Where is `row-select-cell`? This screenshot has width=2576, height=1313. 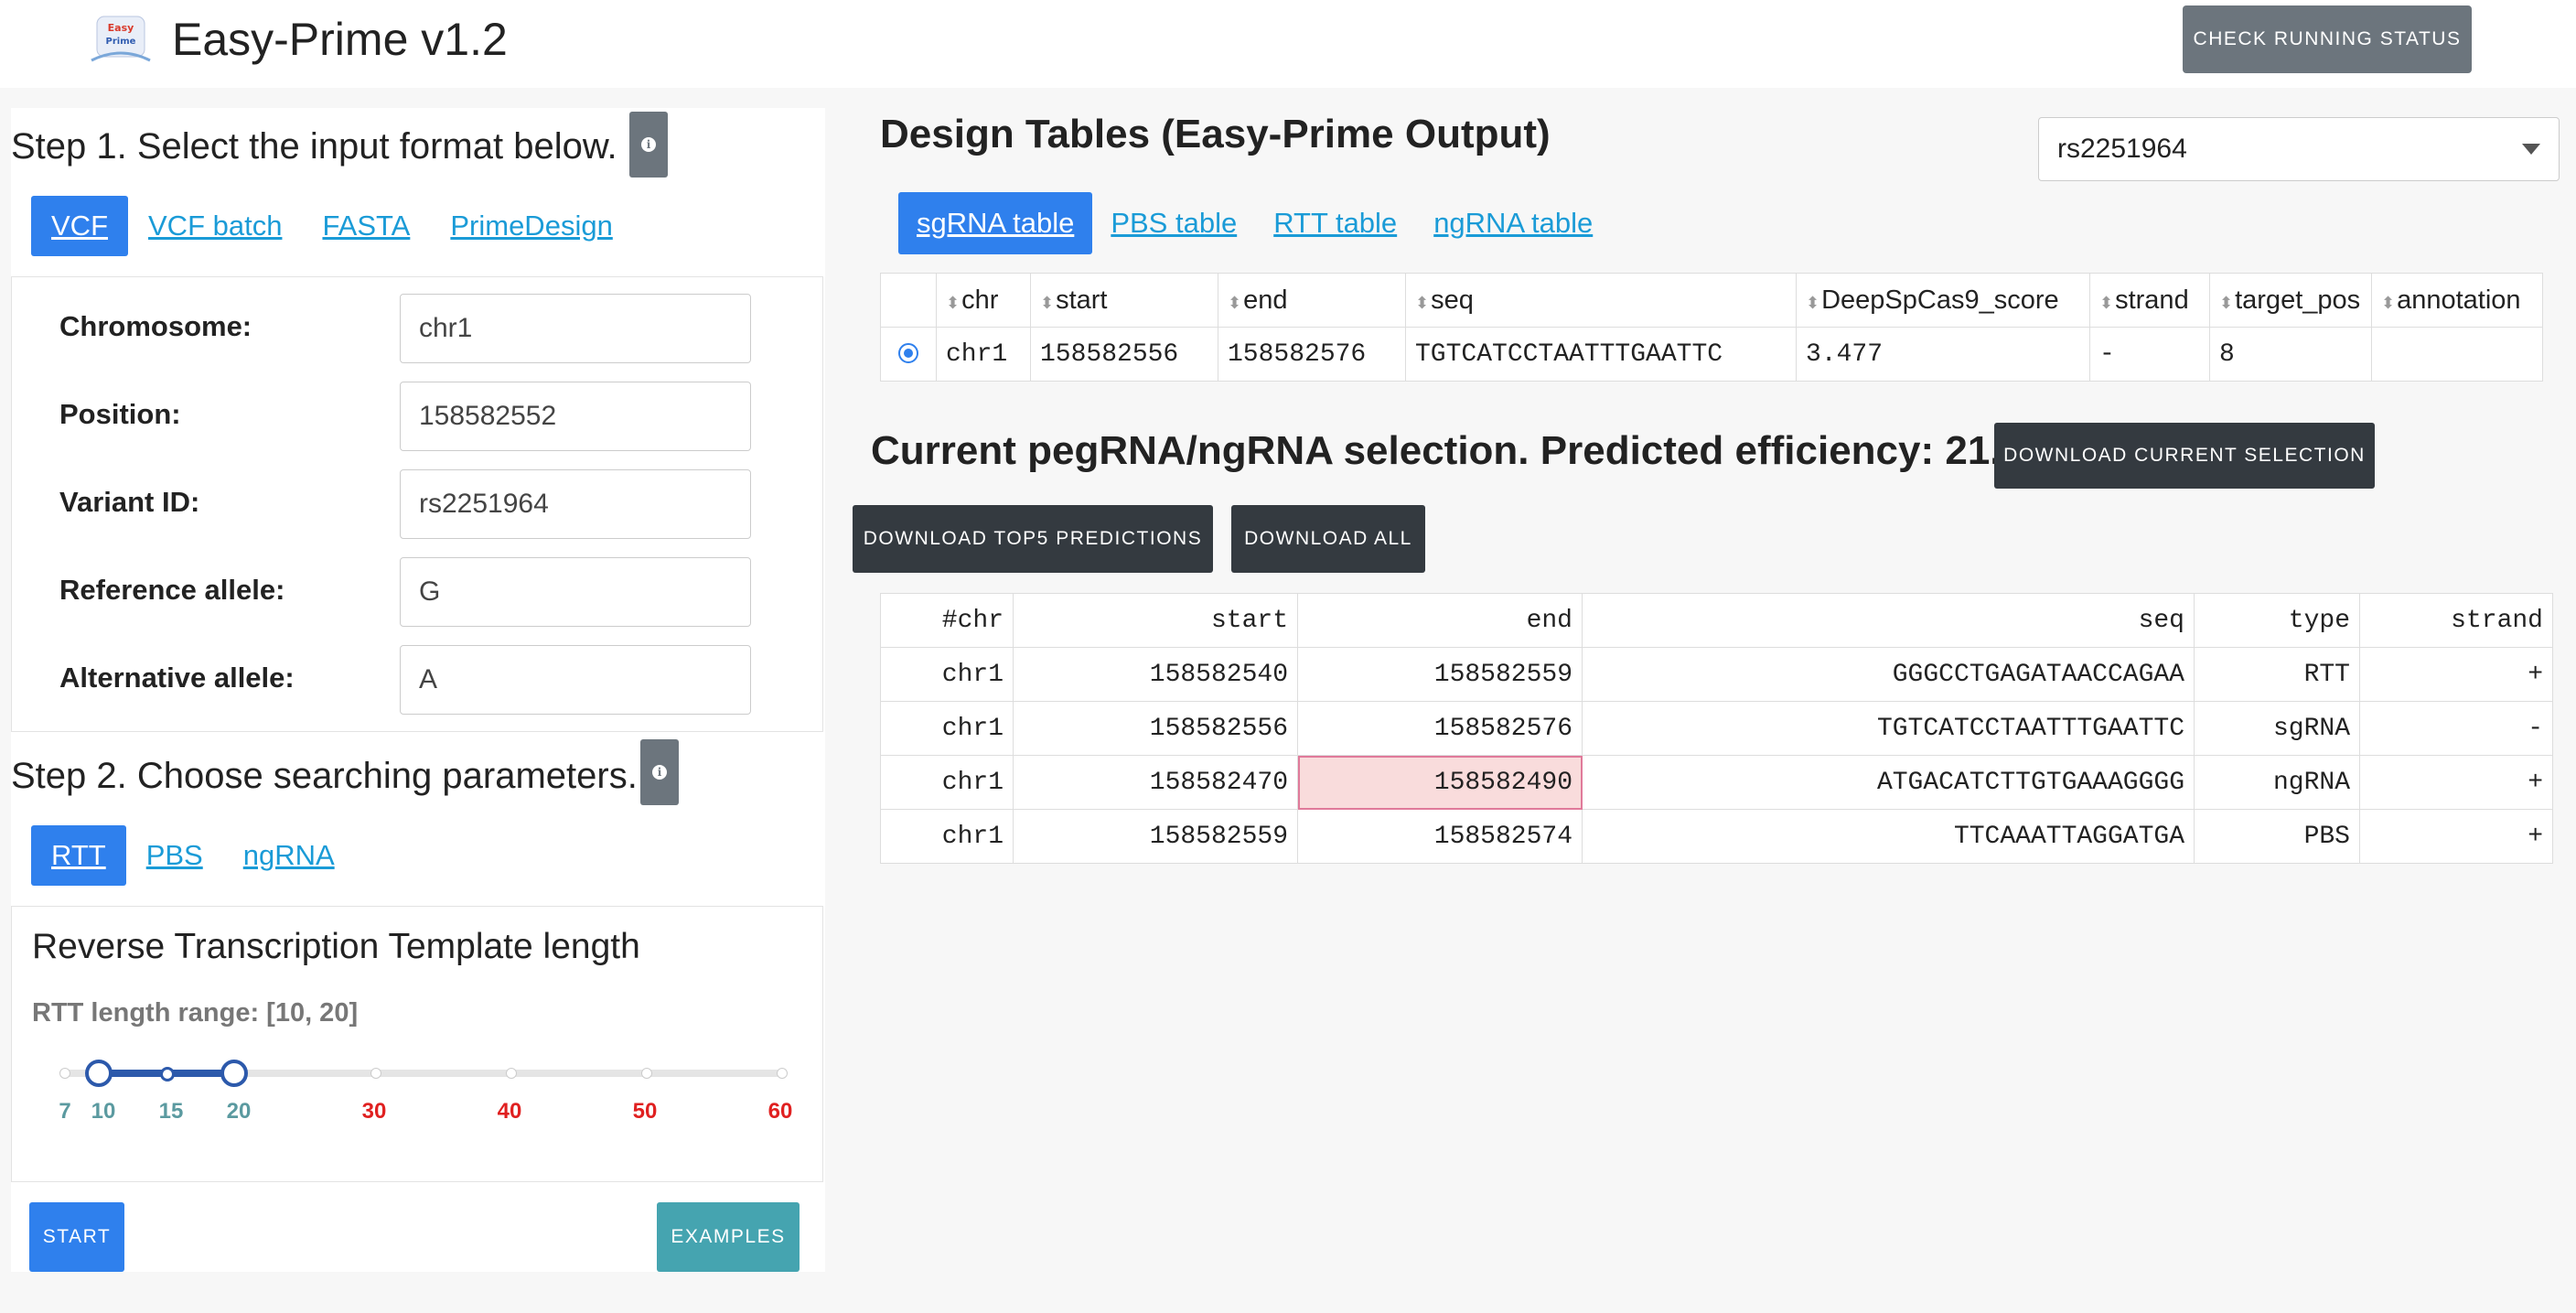
row-select-cell is located at coordinates (909, 354).